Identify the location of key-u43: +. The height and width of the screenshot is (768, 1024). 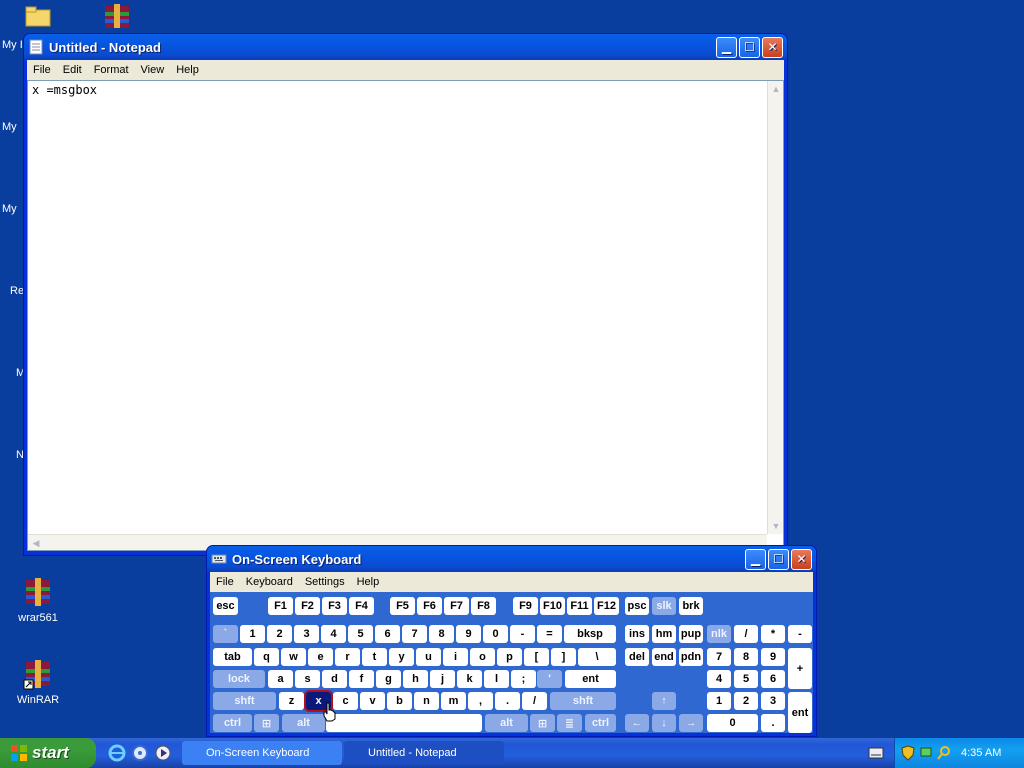
(800, 668).